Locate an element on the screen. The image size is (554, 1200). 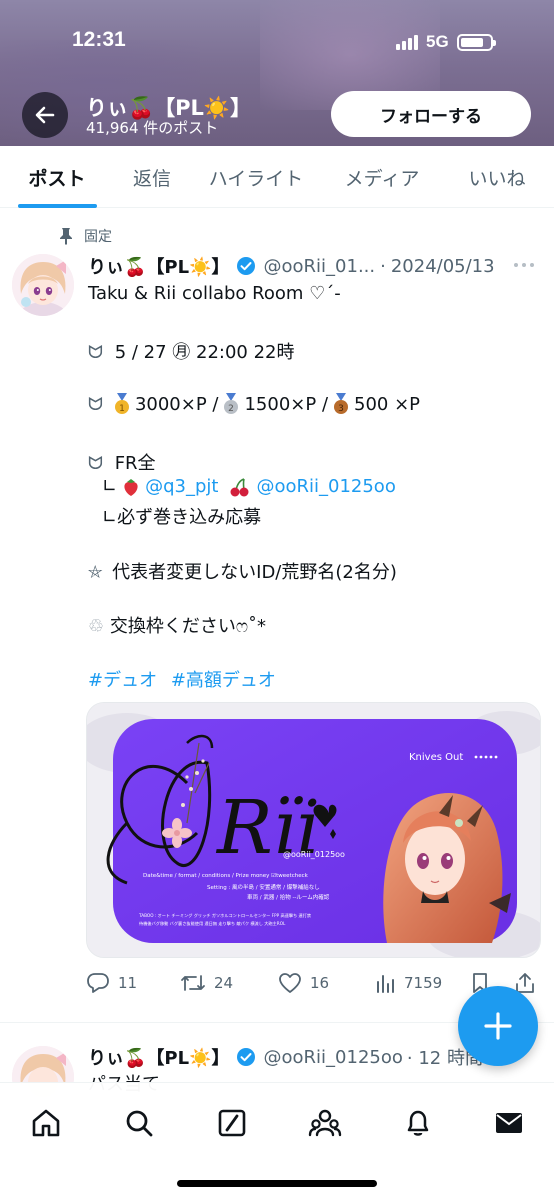
grok-icon is located at coordinates (232, 1123).